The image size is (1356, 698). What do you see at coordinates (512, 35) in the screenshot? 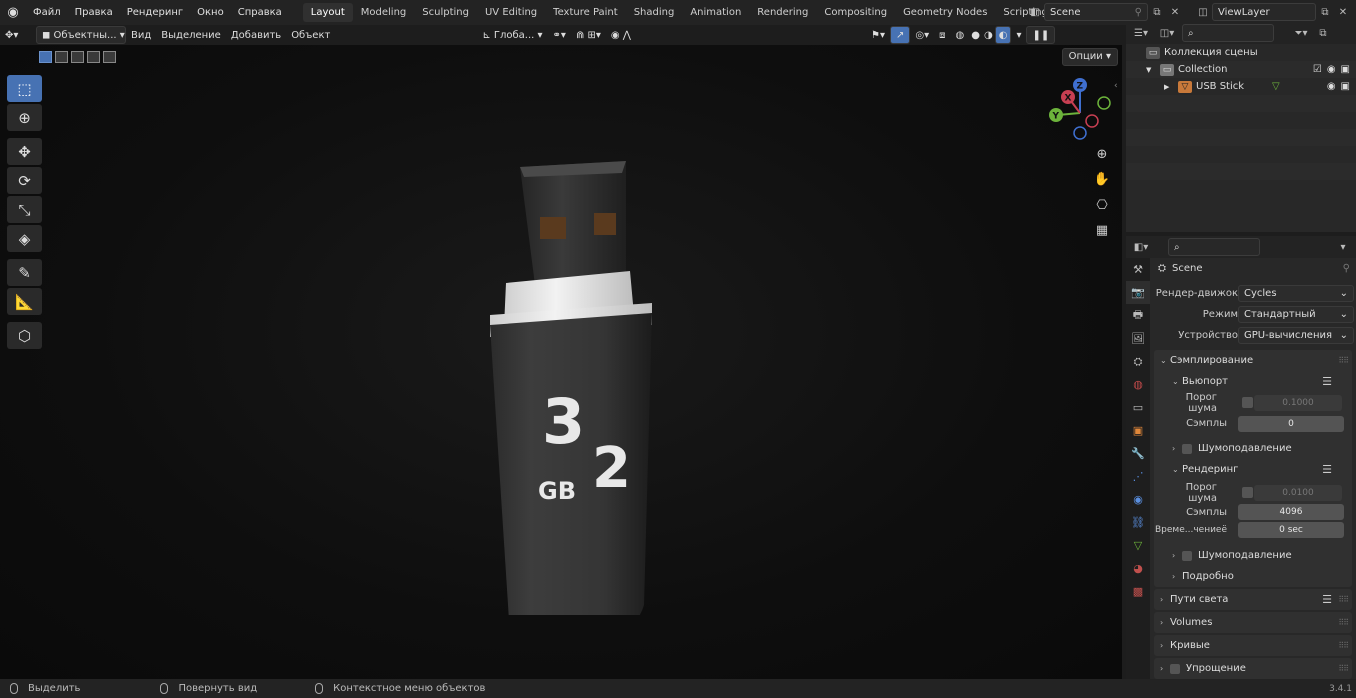
I see `transform-orientation-dropdown: ⊾ Глоба... ▾` at bounding box center [512, 35].